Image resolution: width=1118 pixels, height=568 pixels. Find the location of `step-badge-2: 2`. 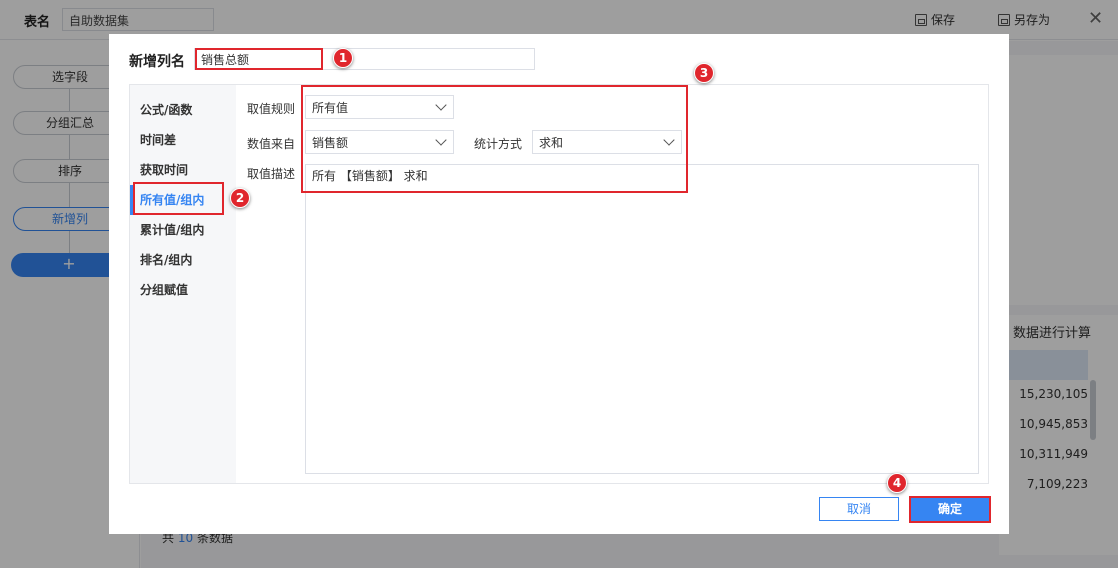

step-badge-2: 2 is located at coordinates (240, 198).